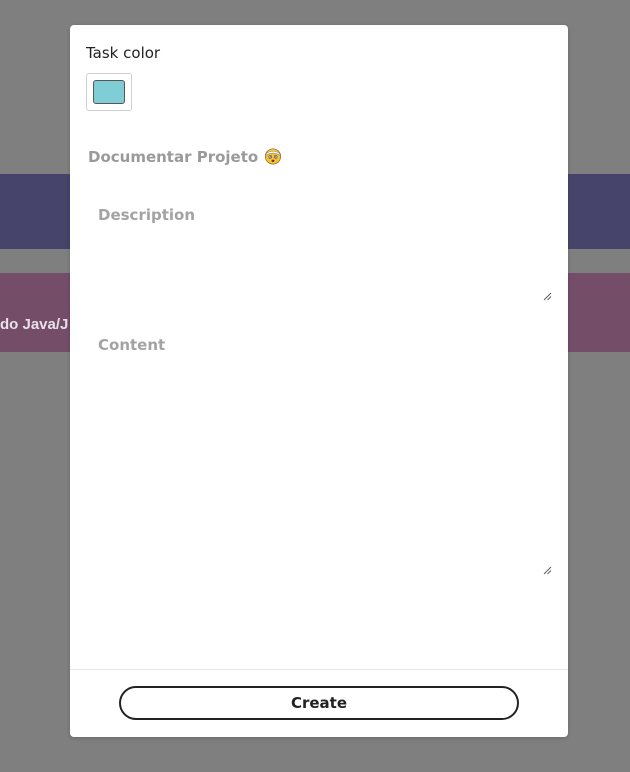 The width and height of the screenshot is (630, 772). I want to click on description-textarea: Description, so click(319, 249).